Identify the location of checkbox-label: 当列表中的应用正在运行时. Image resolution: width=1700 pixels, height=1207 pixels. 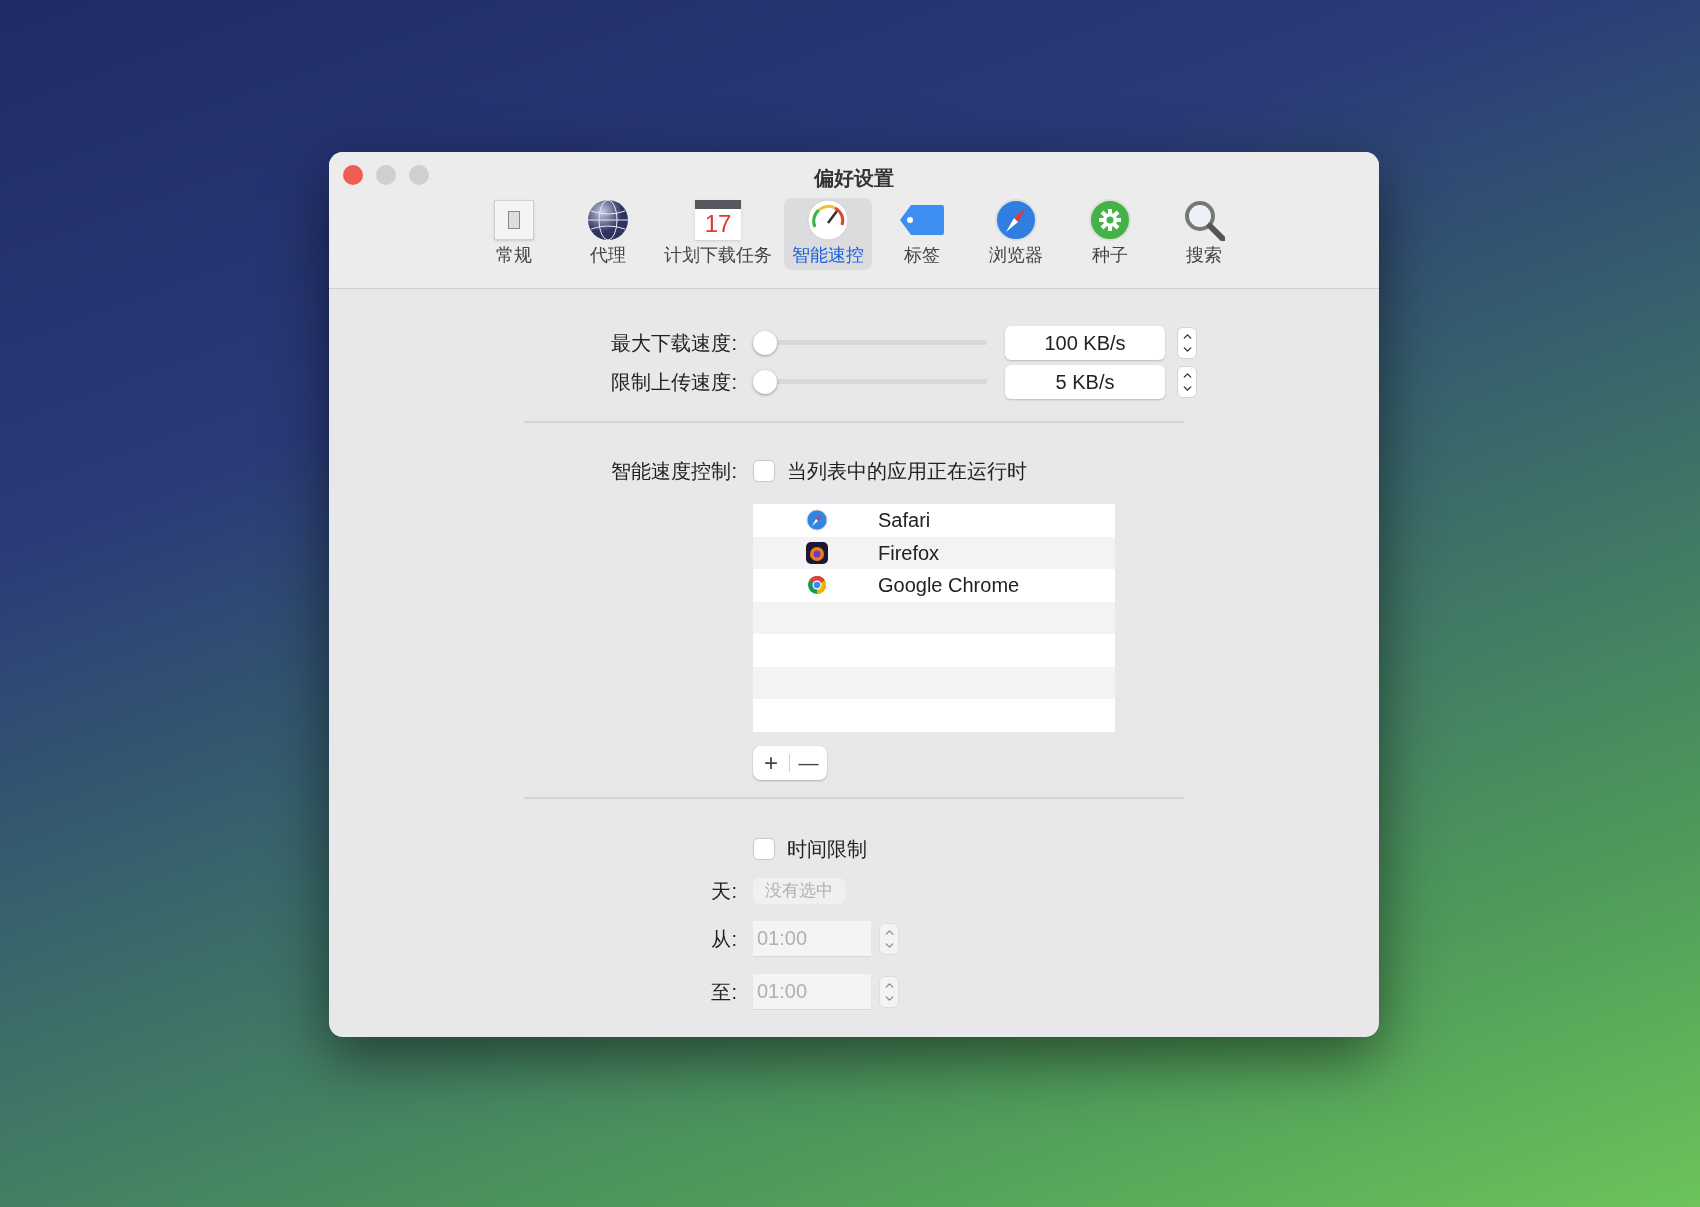
(907, 471).